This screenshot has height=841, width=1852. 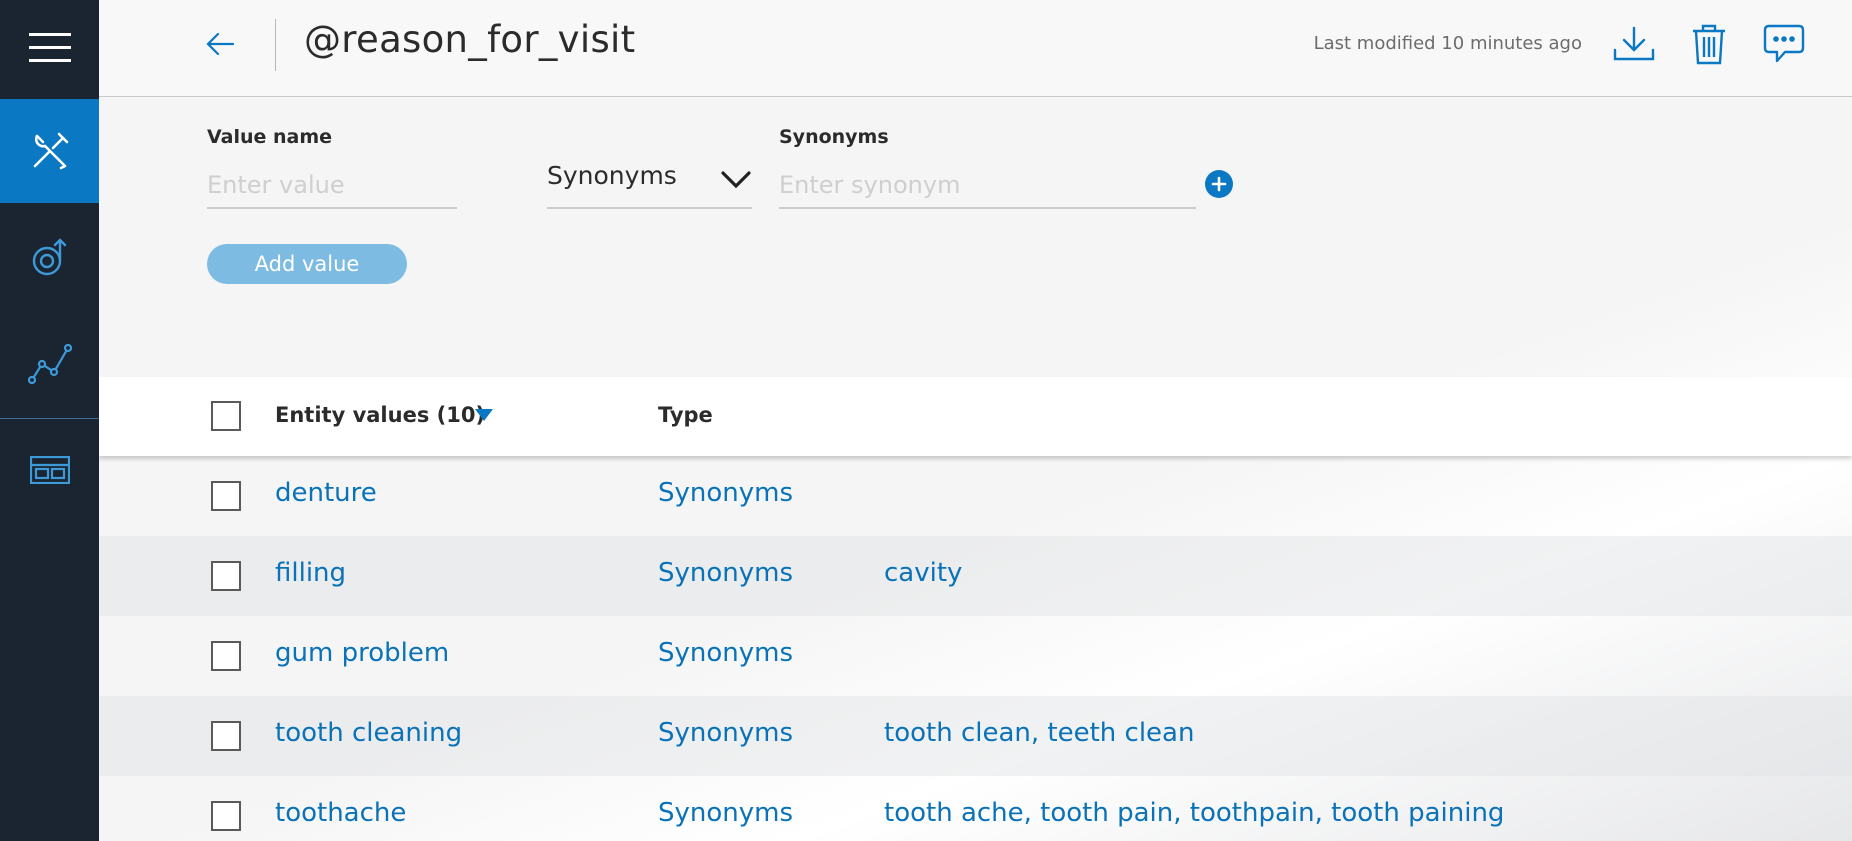 What do you see at coordinates (380, 415) in the screenshot?
I see `entity-values-column-header: Entity values (10)` at bounding box center [380, 415].